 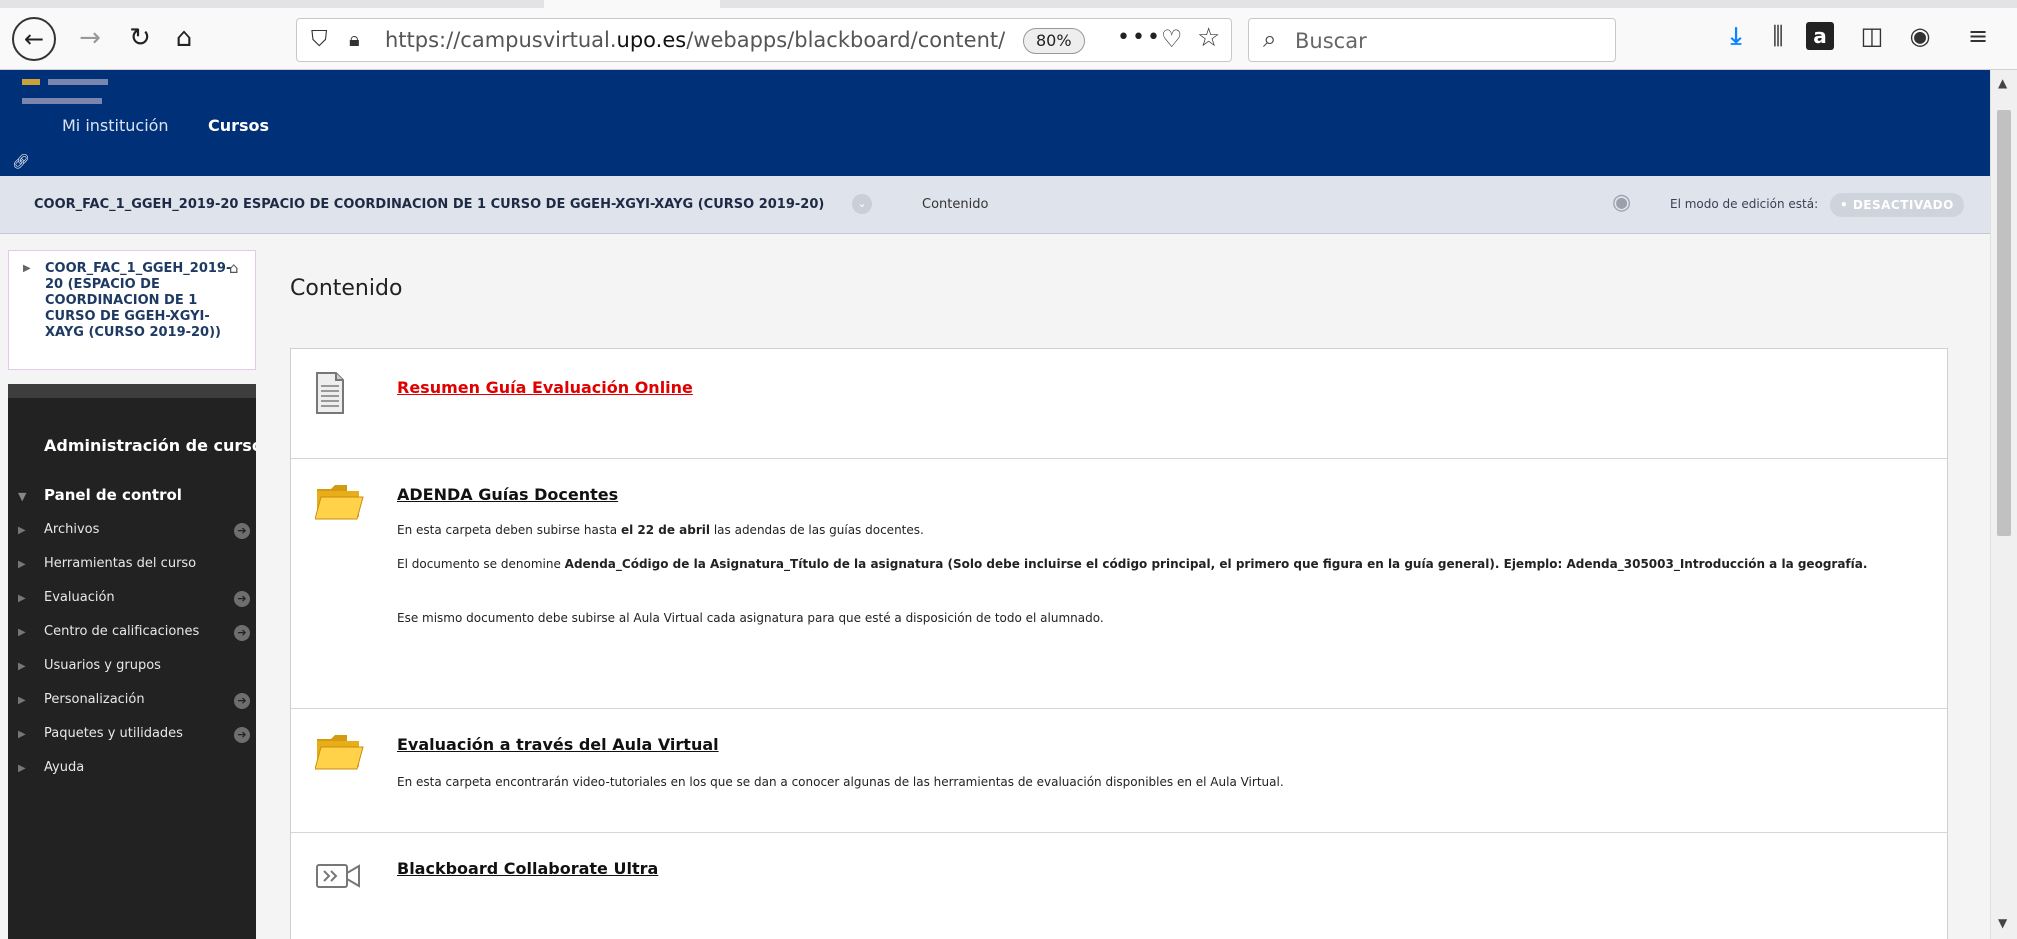 What do you see at coordinates (113, 733) in the screenshot?
I see `sidebar-item-label: Paquetes y utilidades` at bounding box center [113, 733].